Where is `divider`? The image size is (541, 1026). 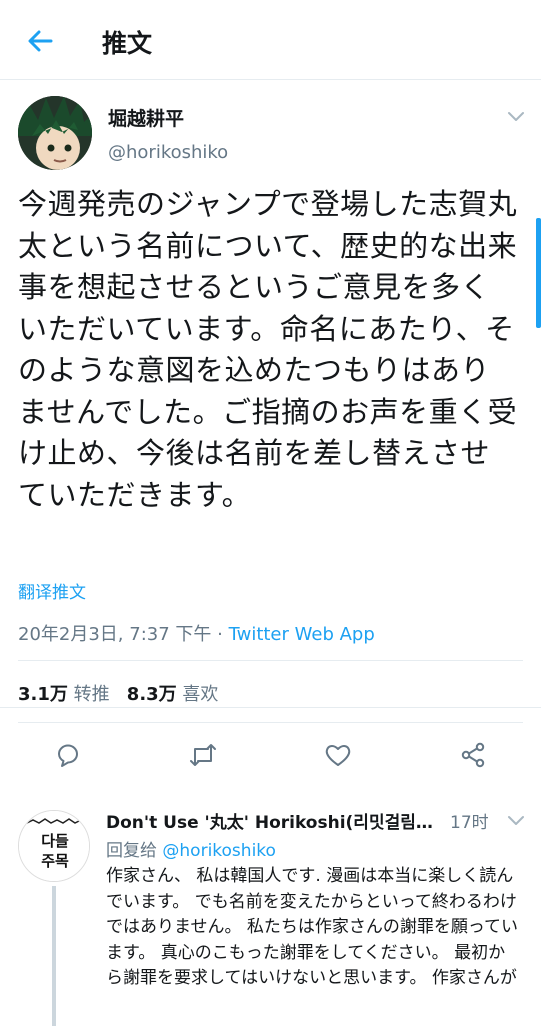
divider is located at coordinates (270, 660).